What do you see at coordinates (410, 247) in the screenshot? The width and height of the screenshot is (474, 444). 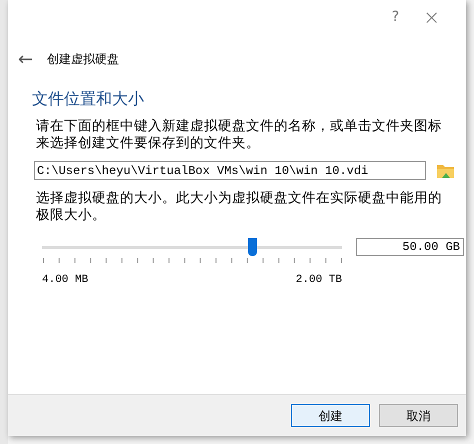 I see `size-field: 50.00 GB` at bounding box center [410, 247].